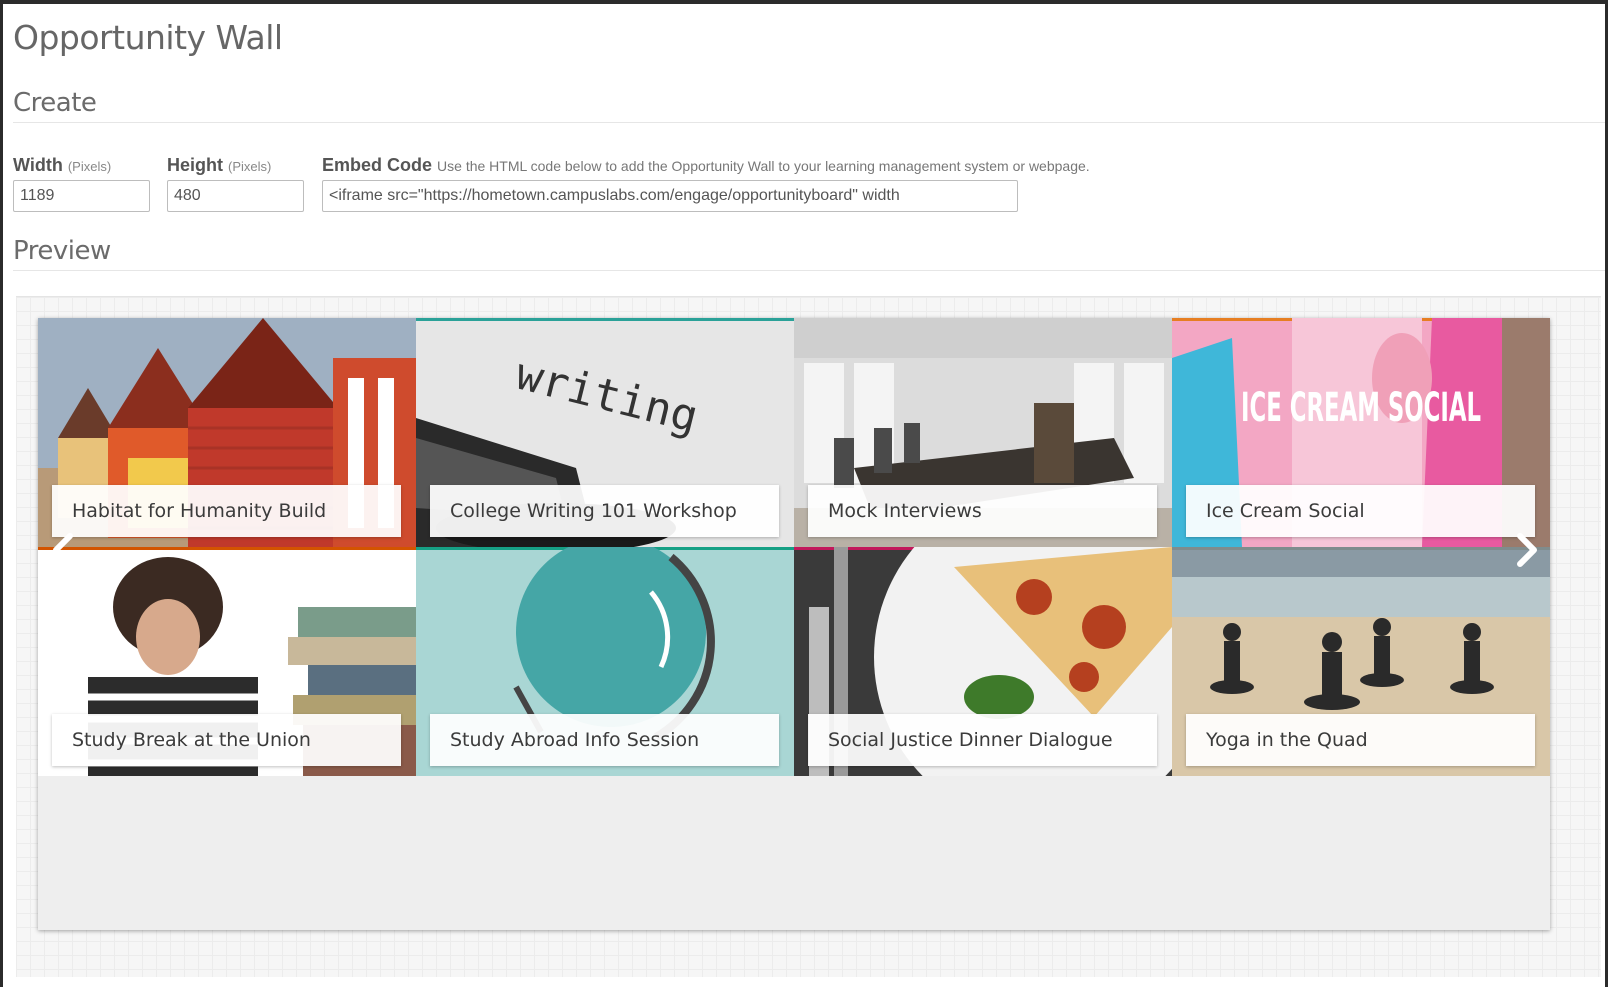 The image size is (1608, 987). What do you see at coordinates (62, 251) in the screenshot?
I see `preview-heading: Preview` at bounding box center [62, 251].